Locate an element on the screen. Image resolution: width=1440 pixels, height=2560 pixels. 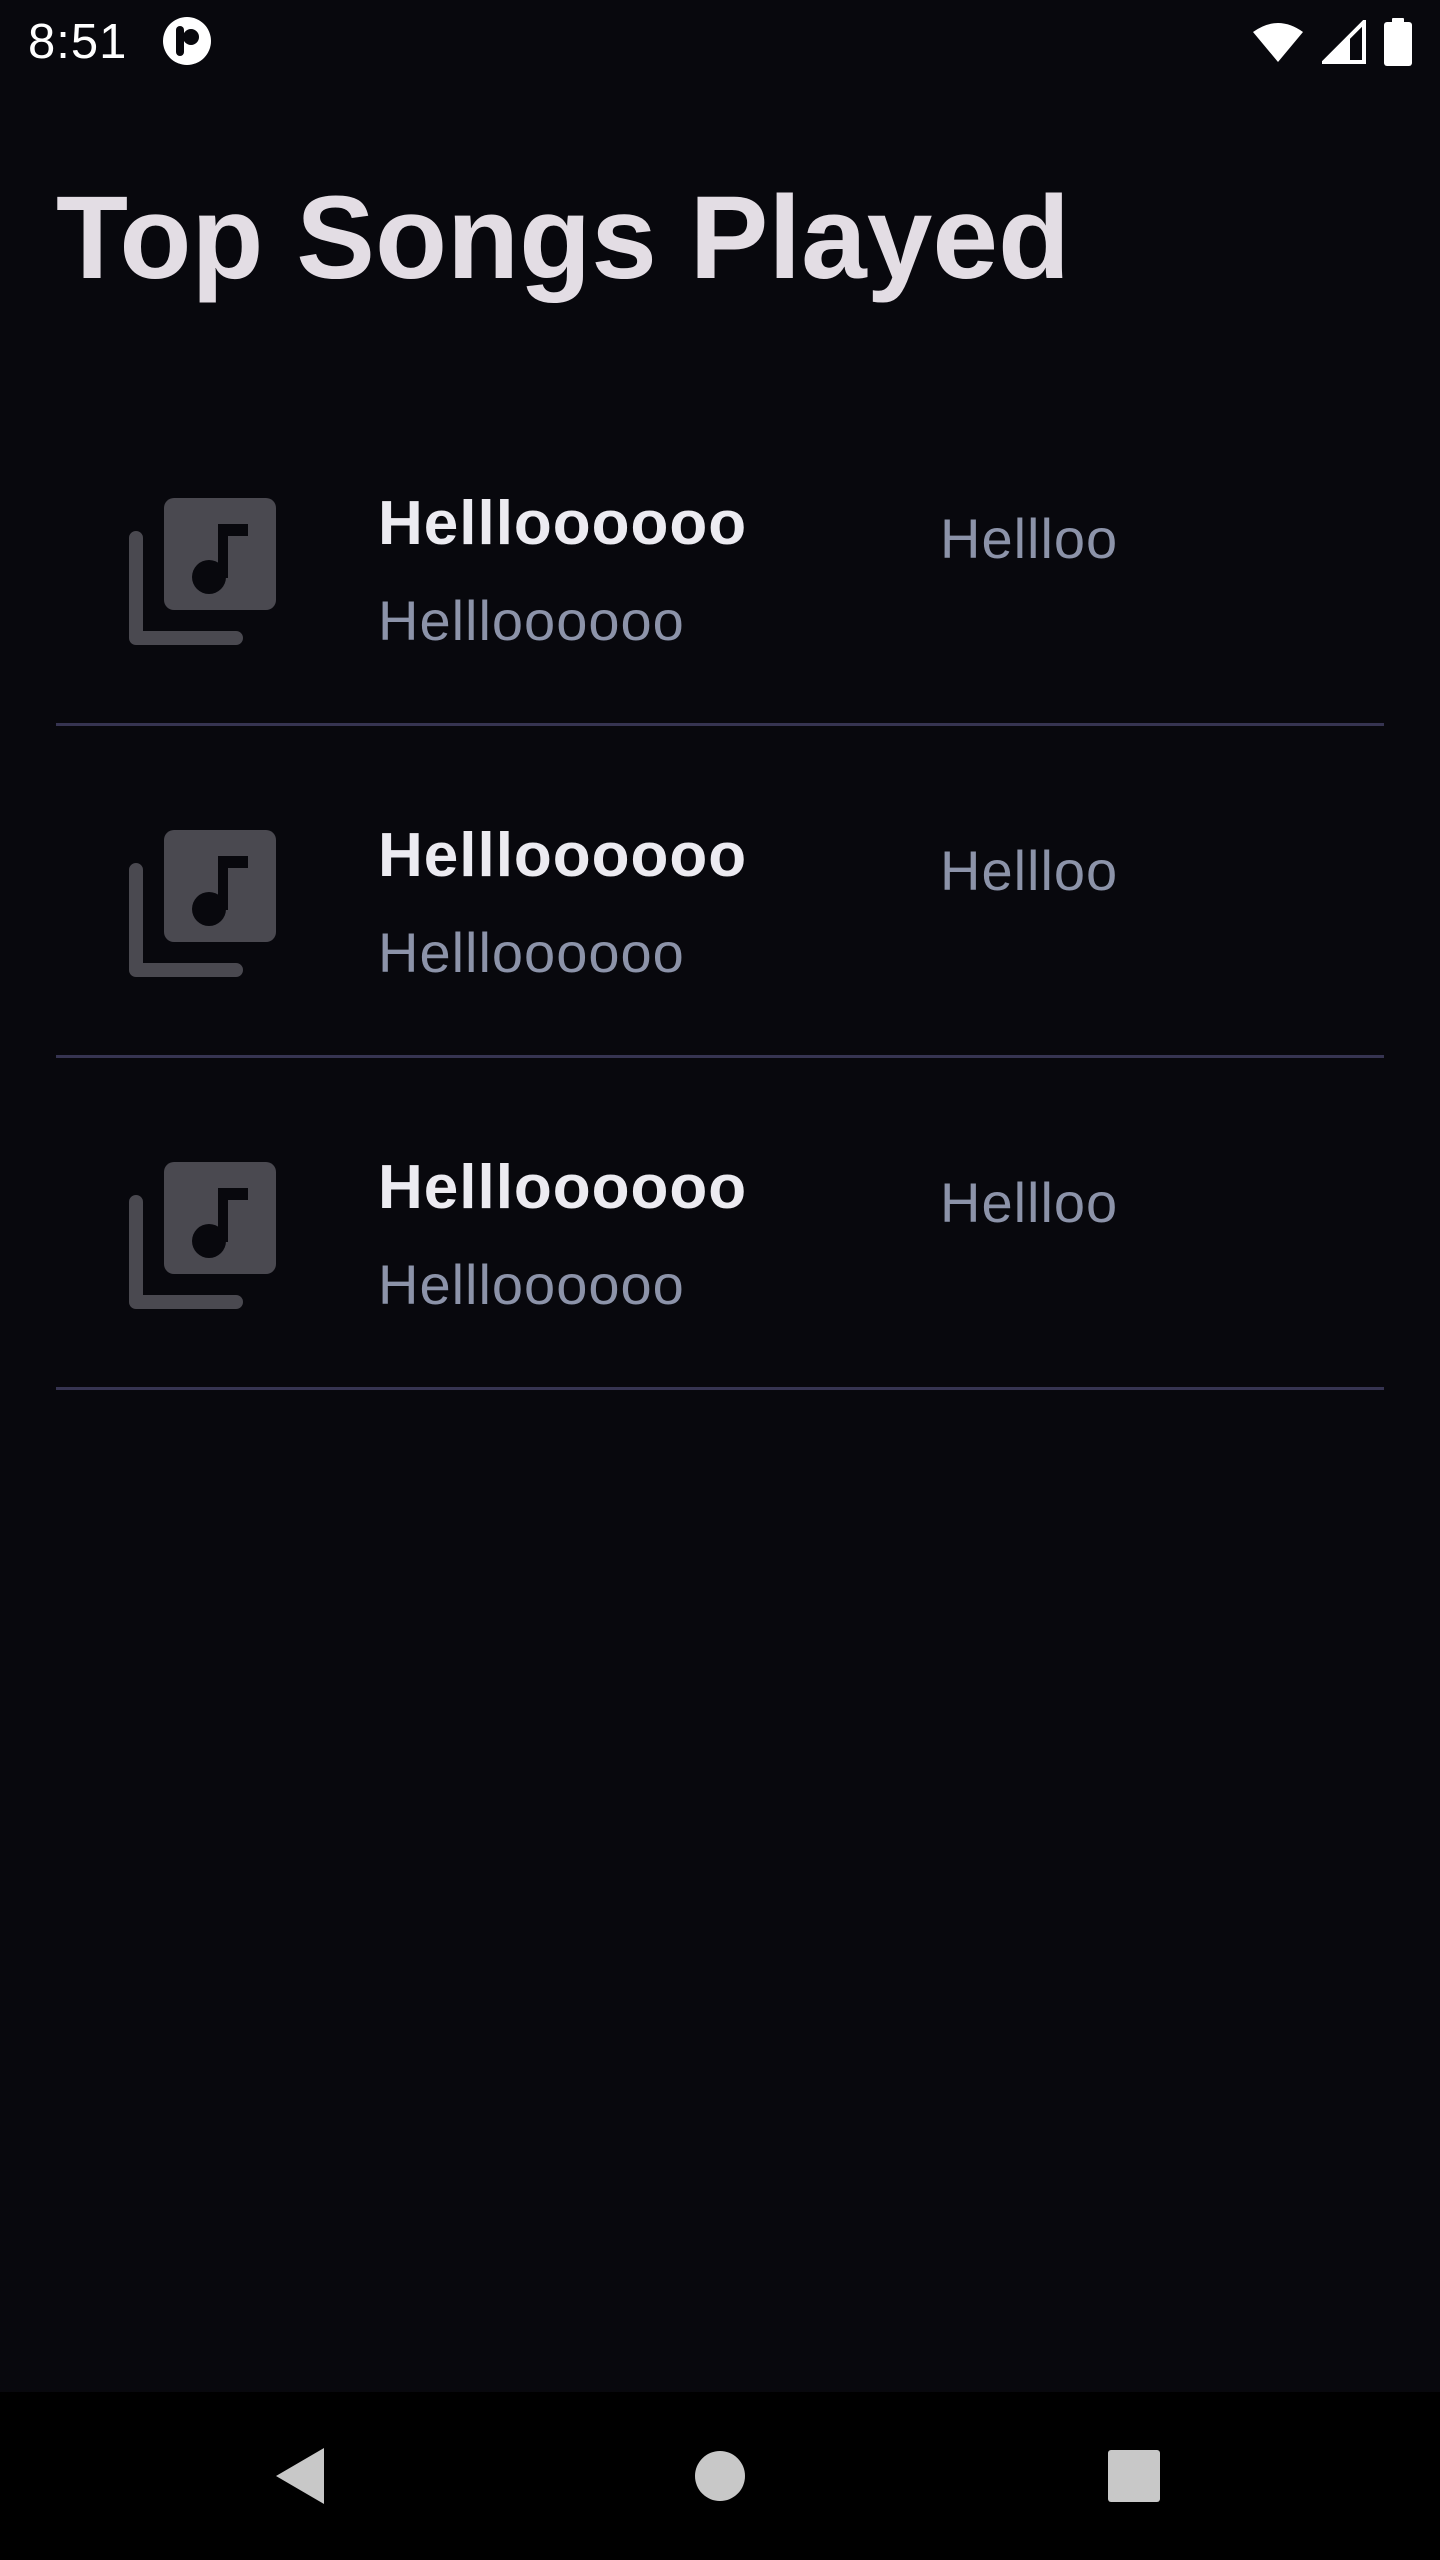
recents-icon is located at coordinates (1134, 2476).